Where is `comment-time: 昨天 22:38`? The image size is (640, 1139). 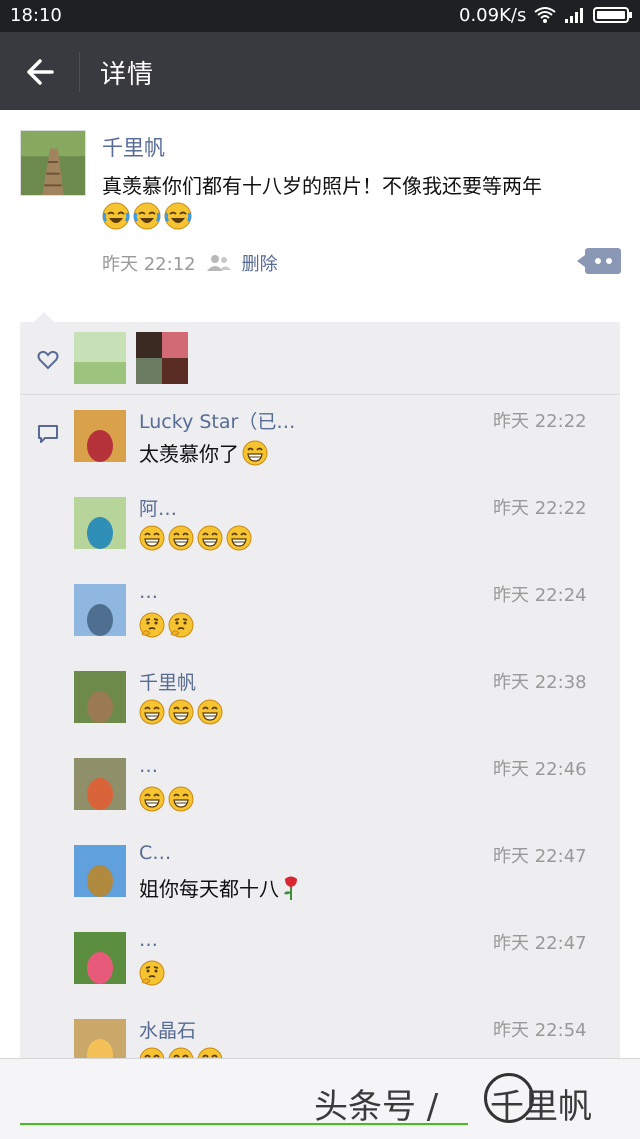 comment-time: 昨天 22:38 is located at coordinates (540, 682).